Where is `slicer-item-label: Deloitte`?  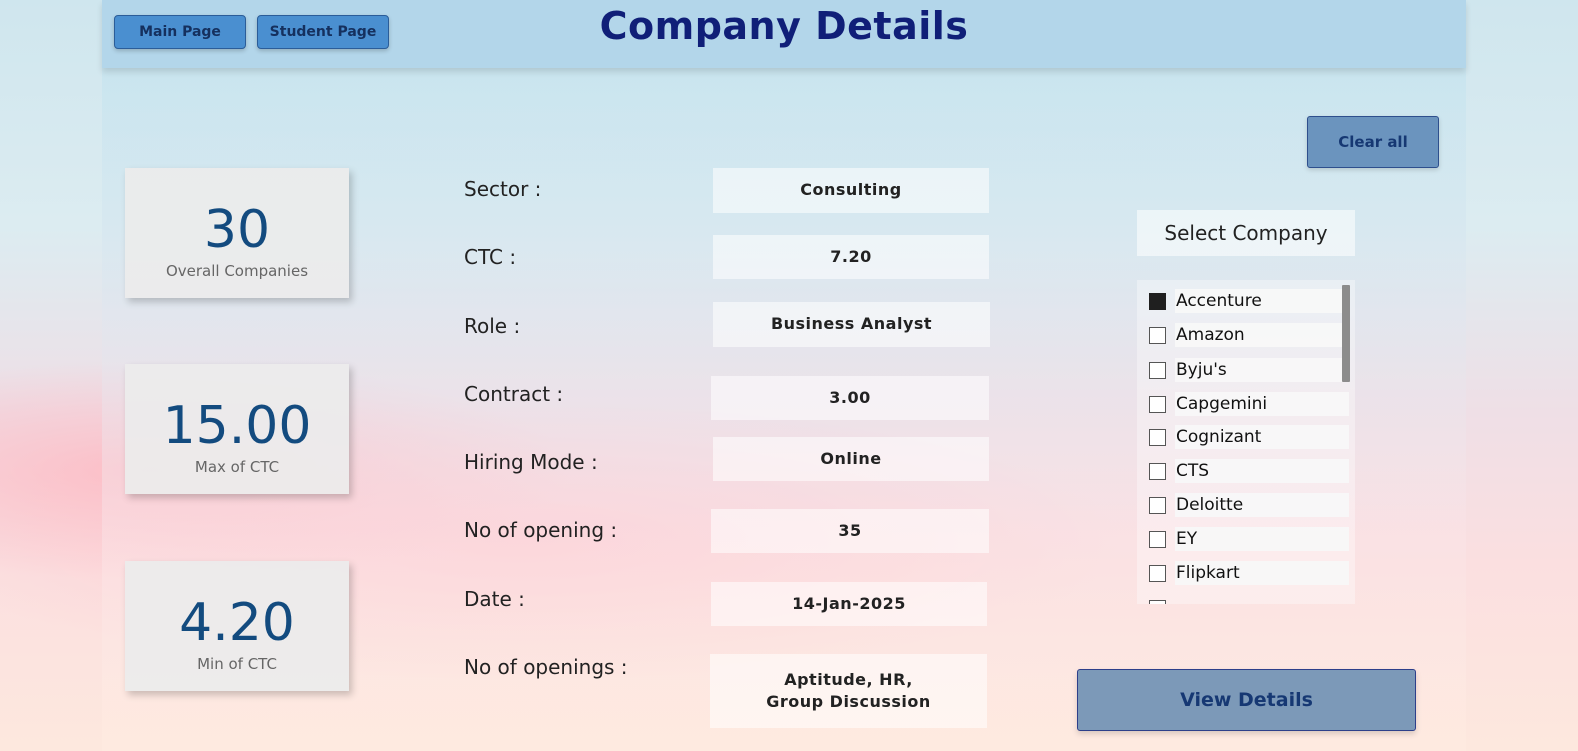
slicer-item-label: Deloitte is located at coordinates (1262, 505).